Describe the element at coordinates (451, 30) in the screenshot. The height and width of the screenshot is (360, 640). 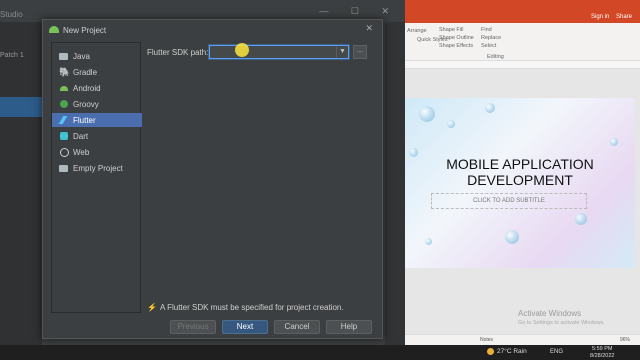
I see `ribbon-shape-fill: Shape Fill` at that location.